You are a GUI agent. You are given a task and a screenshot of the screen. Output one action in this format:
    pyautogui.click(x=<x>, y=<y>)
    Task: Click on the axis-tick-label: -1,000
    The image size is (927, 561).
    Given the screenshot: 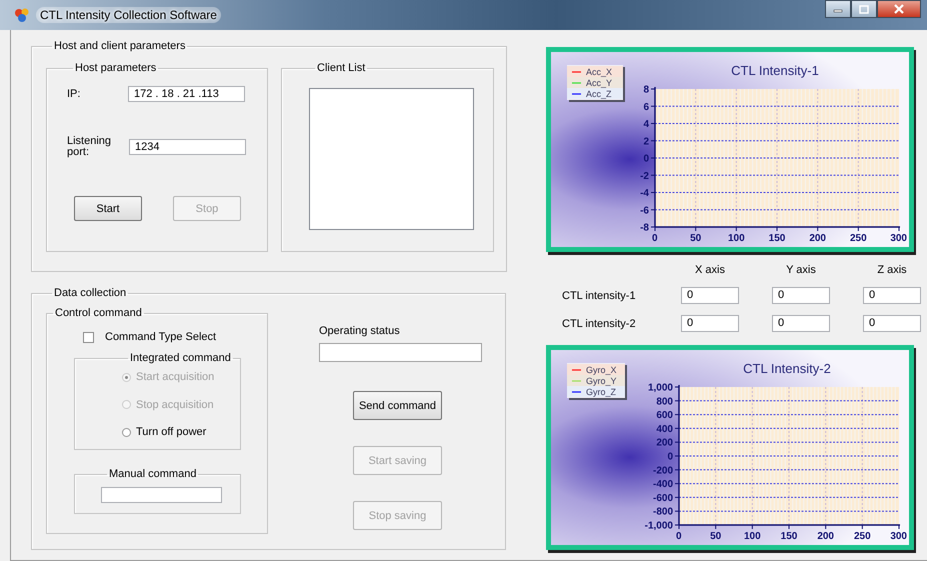 What is the action you would take?
    pyautogui.click(x=658, y=526)
    